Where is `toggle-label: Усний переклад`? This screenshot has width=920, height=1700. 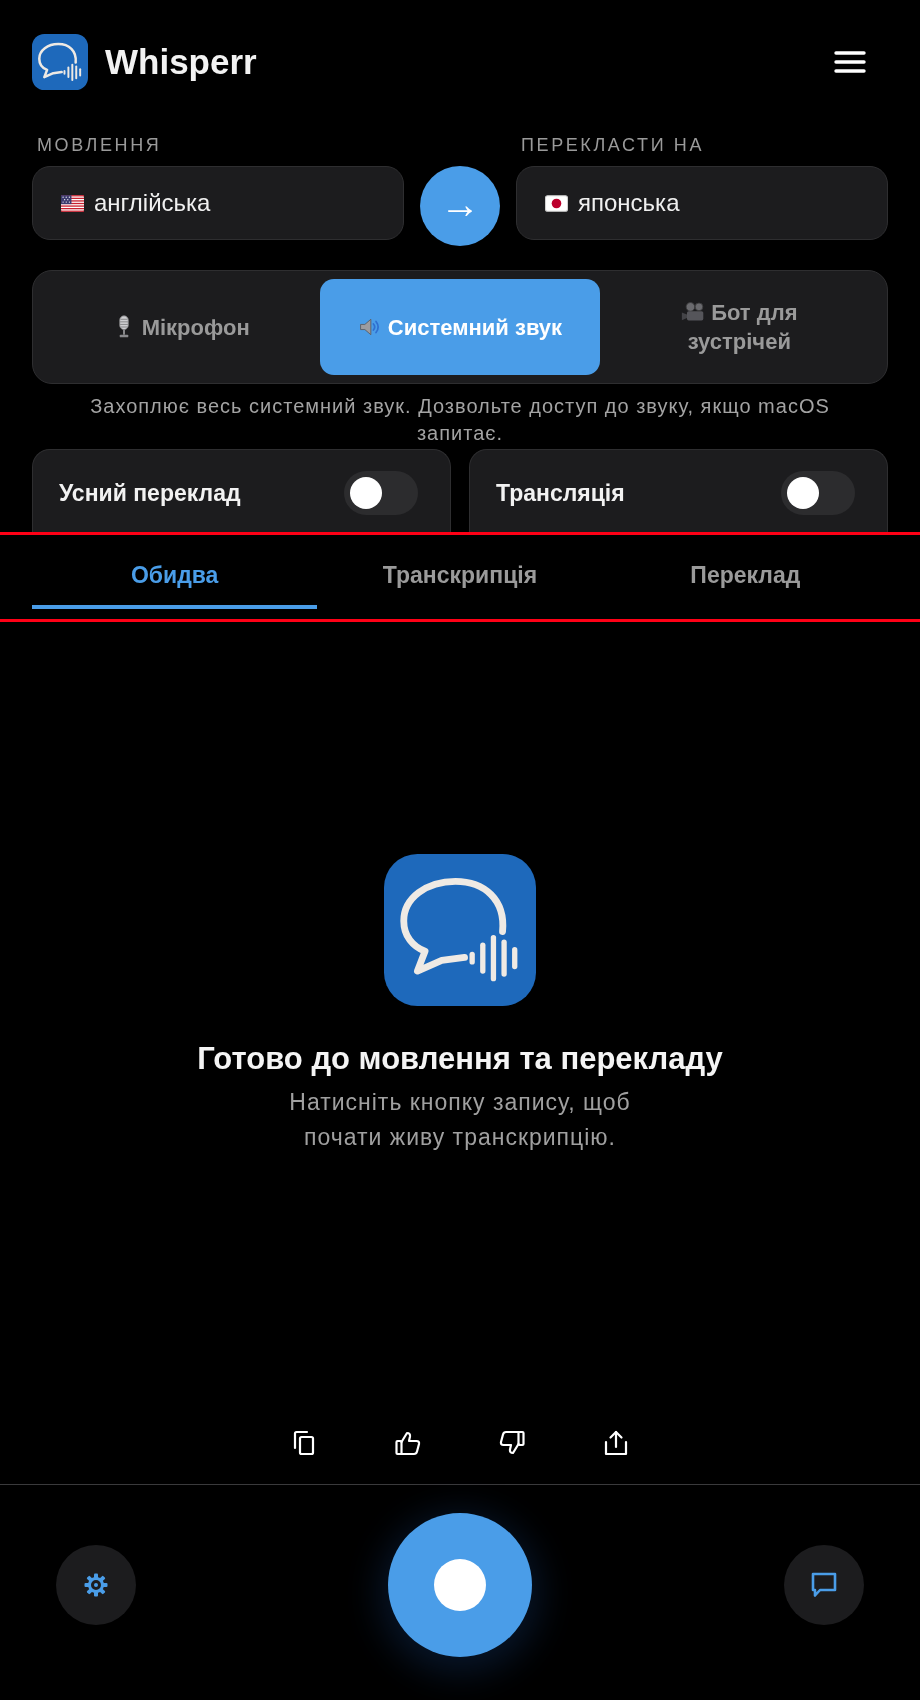 toggle-label: Усний переклад is located at coordinates (150, 493).